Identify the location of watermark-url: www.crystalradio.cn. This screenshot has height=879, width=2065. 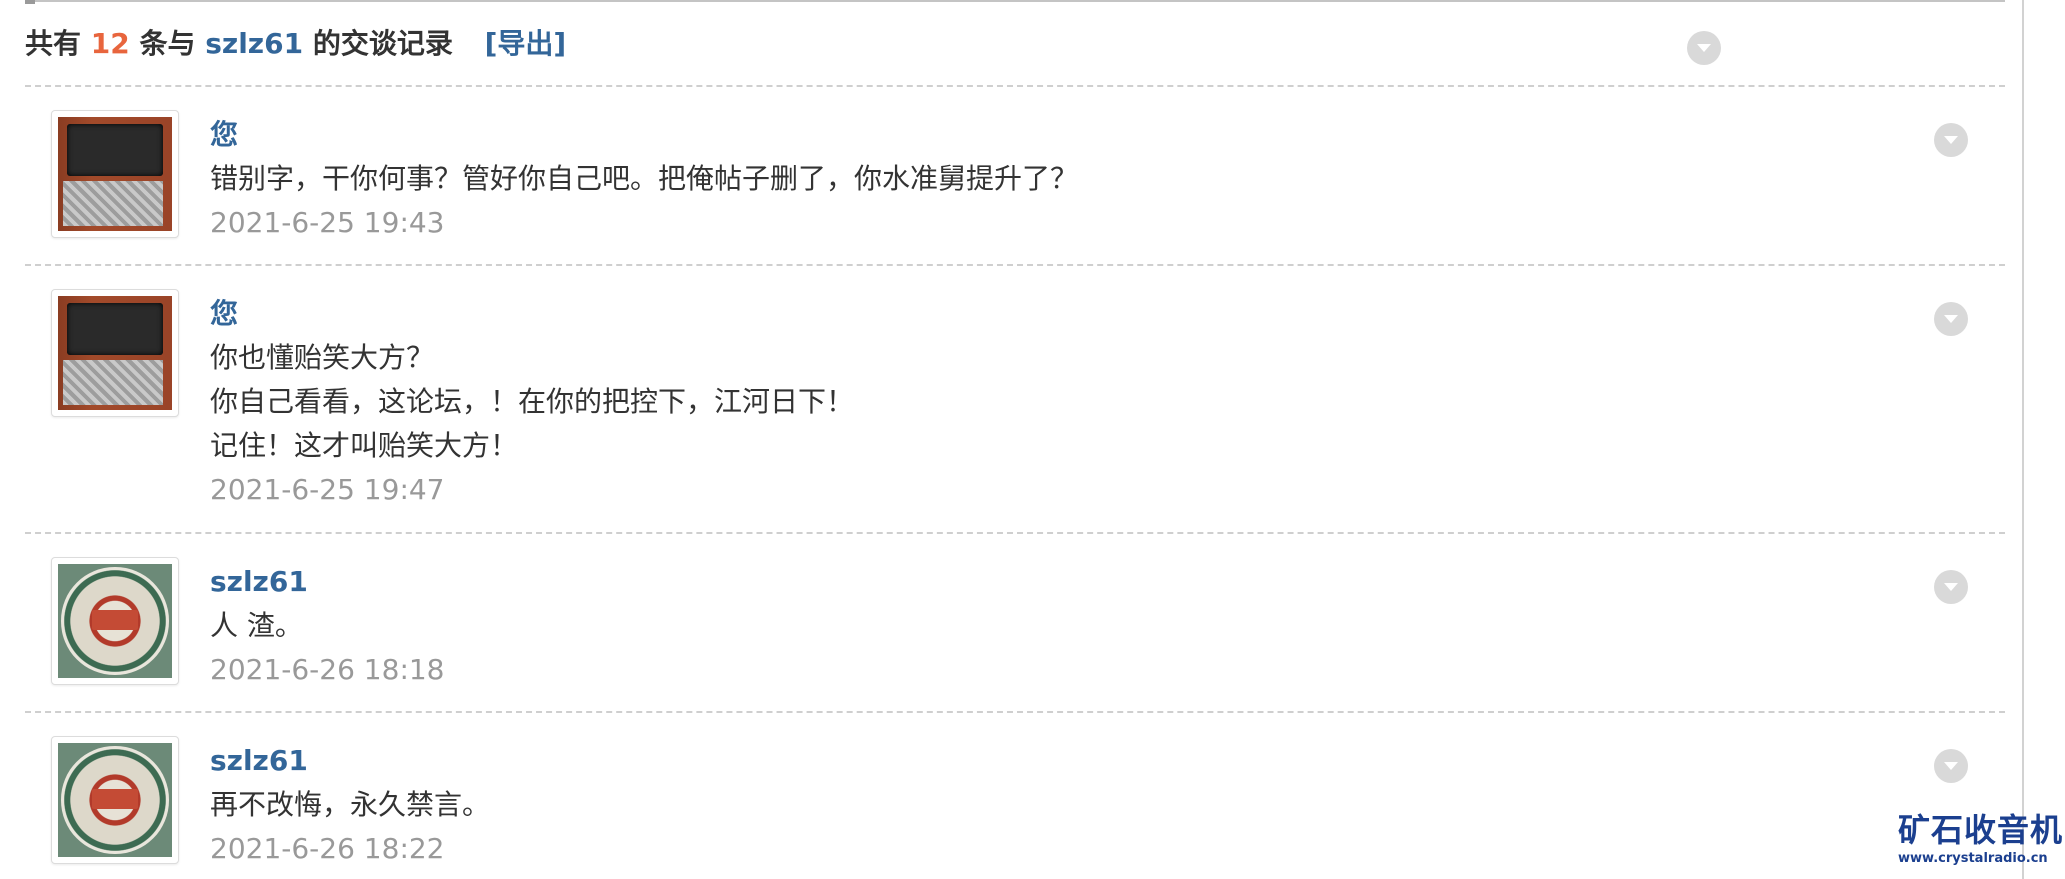
(1973, 858).